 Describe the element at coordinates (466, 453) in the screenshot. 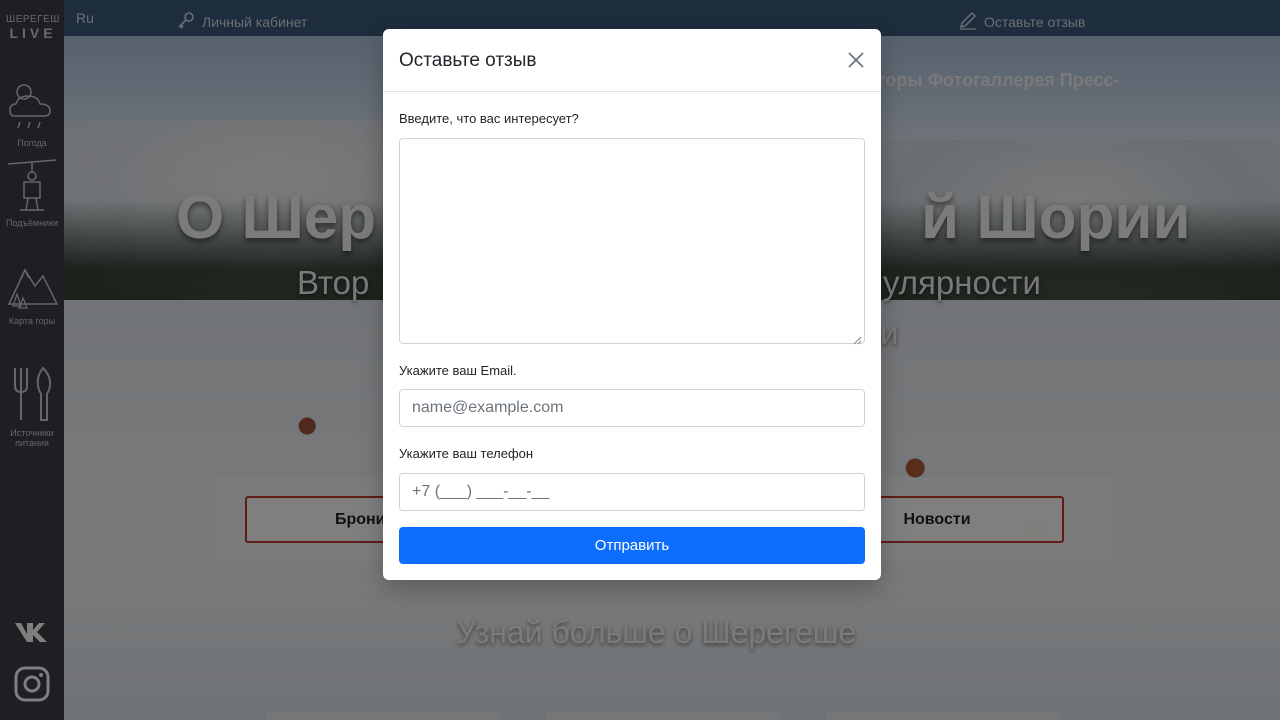

I see `phone-label: Укажите ваш телефон` at that location.